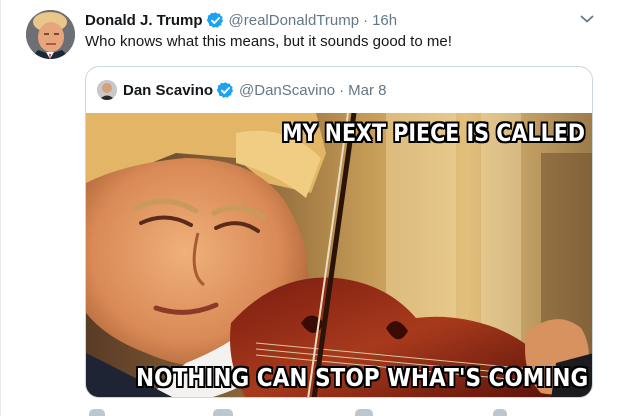  I want to click on like-icon, so click(364, 412).